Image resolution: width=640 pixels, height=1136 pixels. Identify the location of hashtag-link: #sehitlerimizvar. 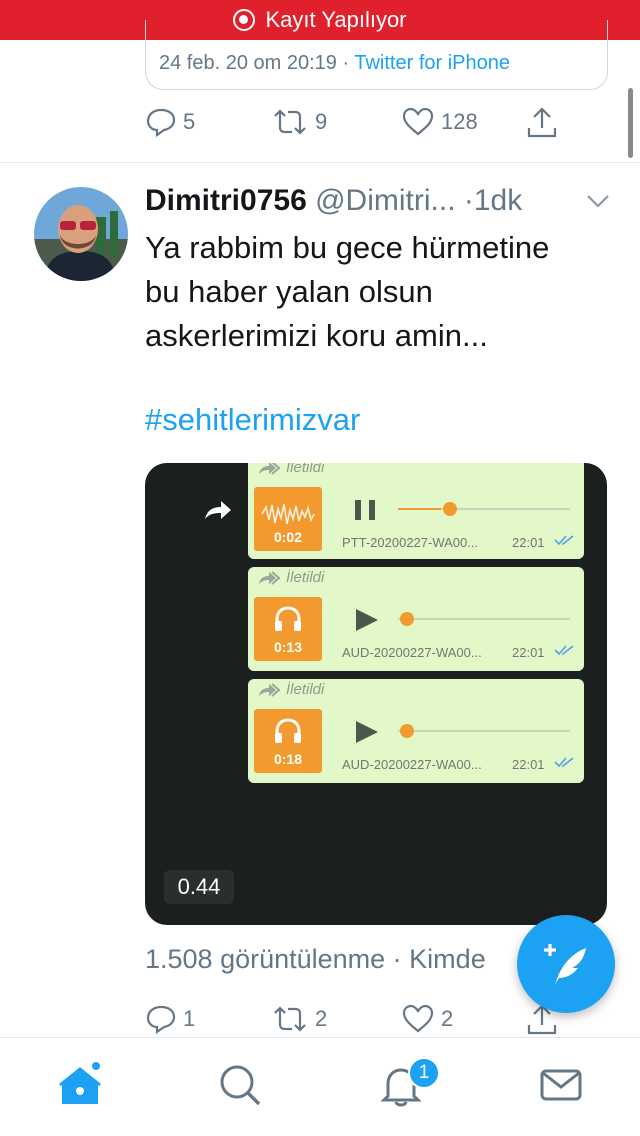
(252, 420).